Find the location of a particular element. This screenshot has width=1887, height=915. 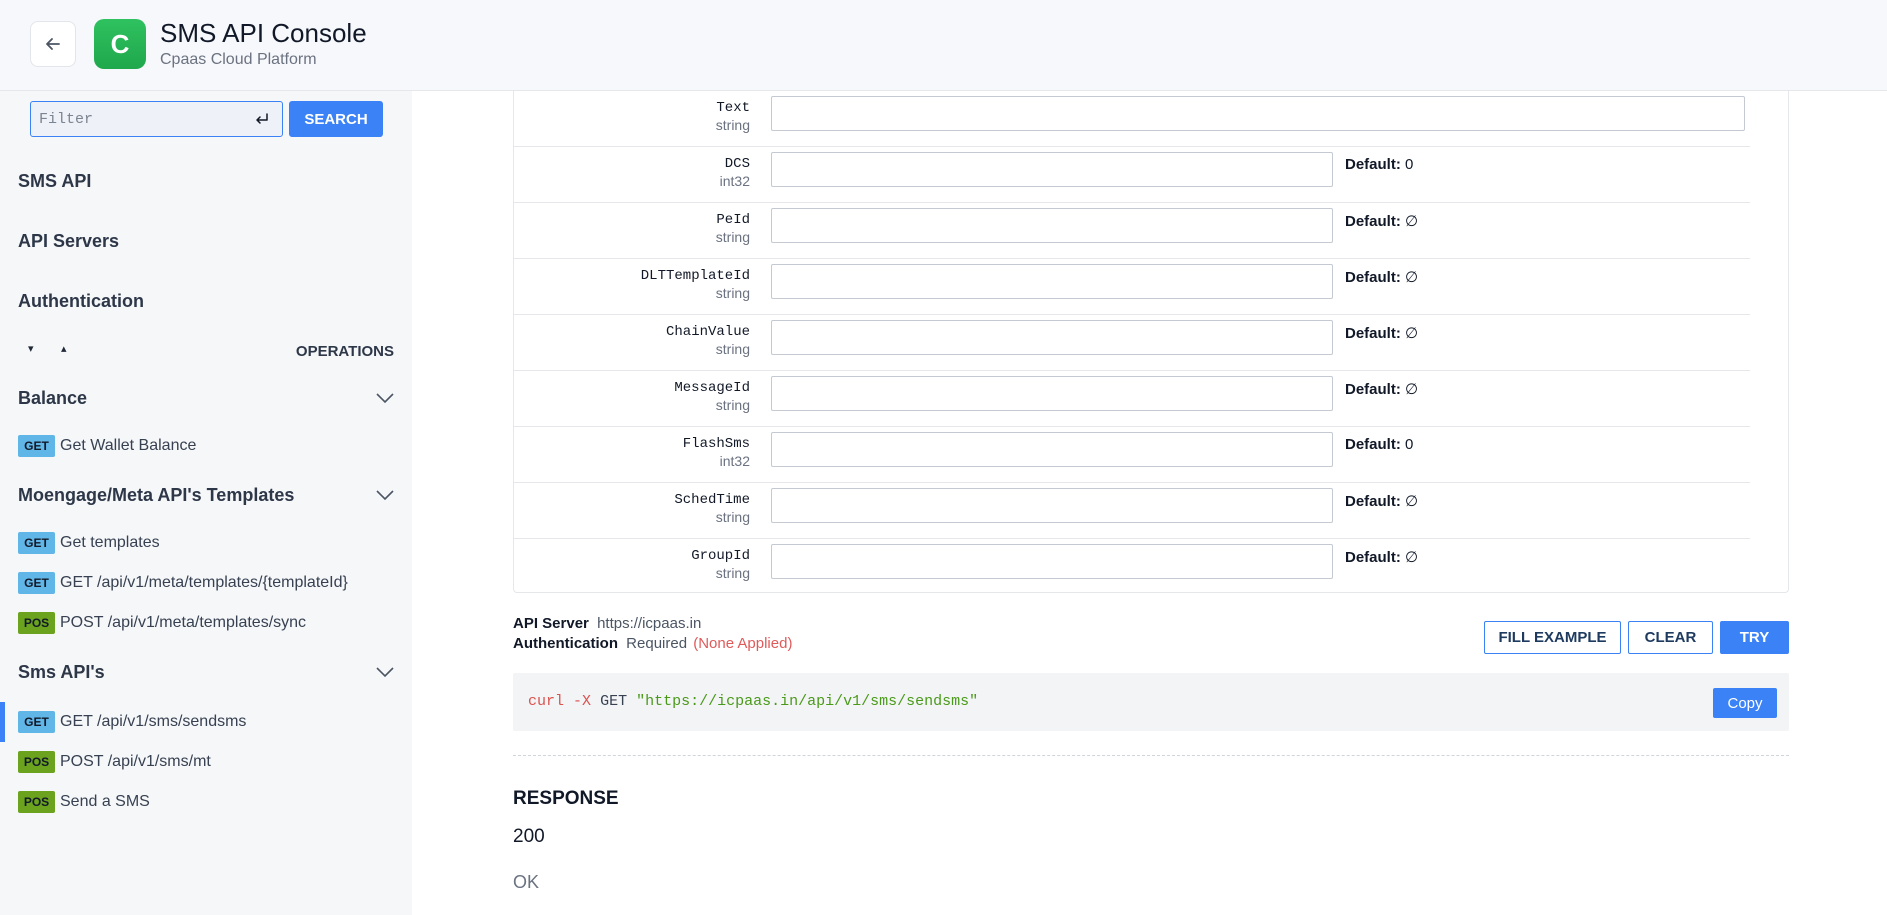

collapse-all-caret-icon: ▴ is located at coordinates (64, 348).